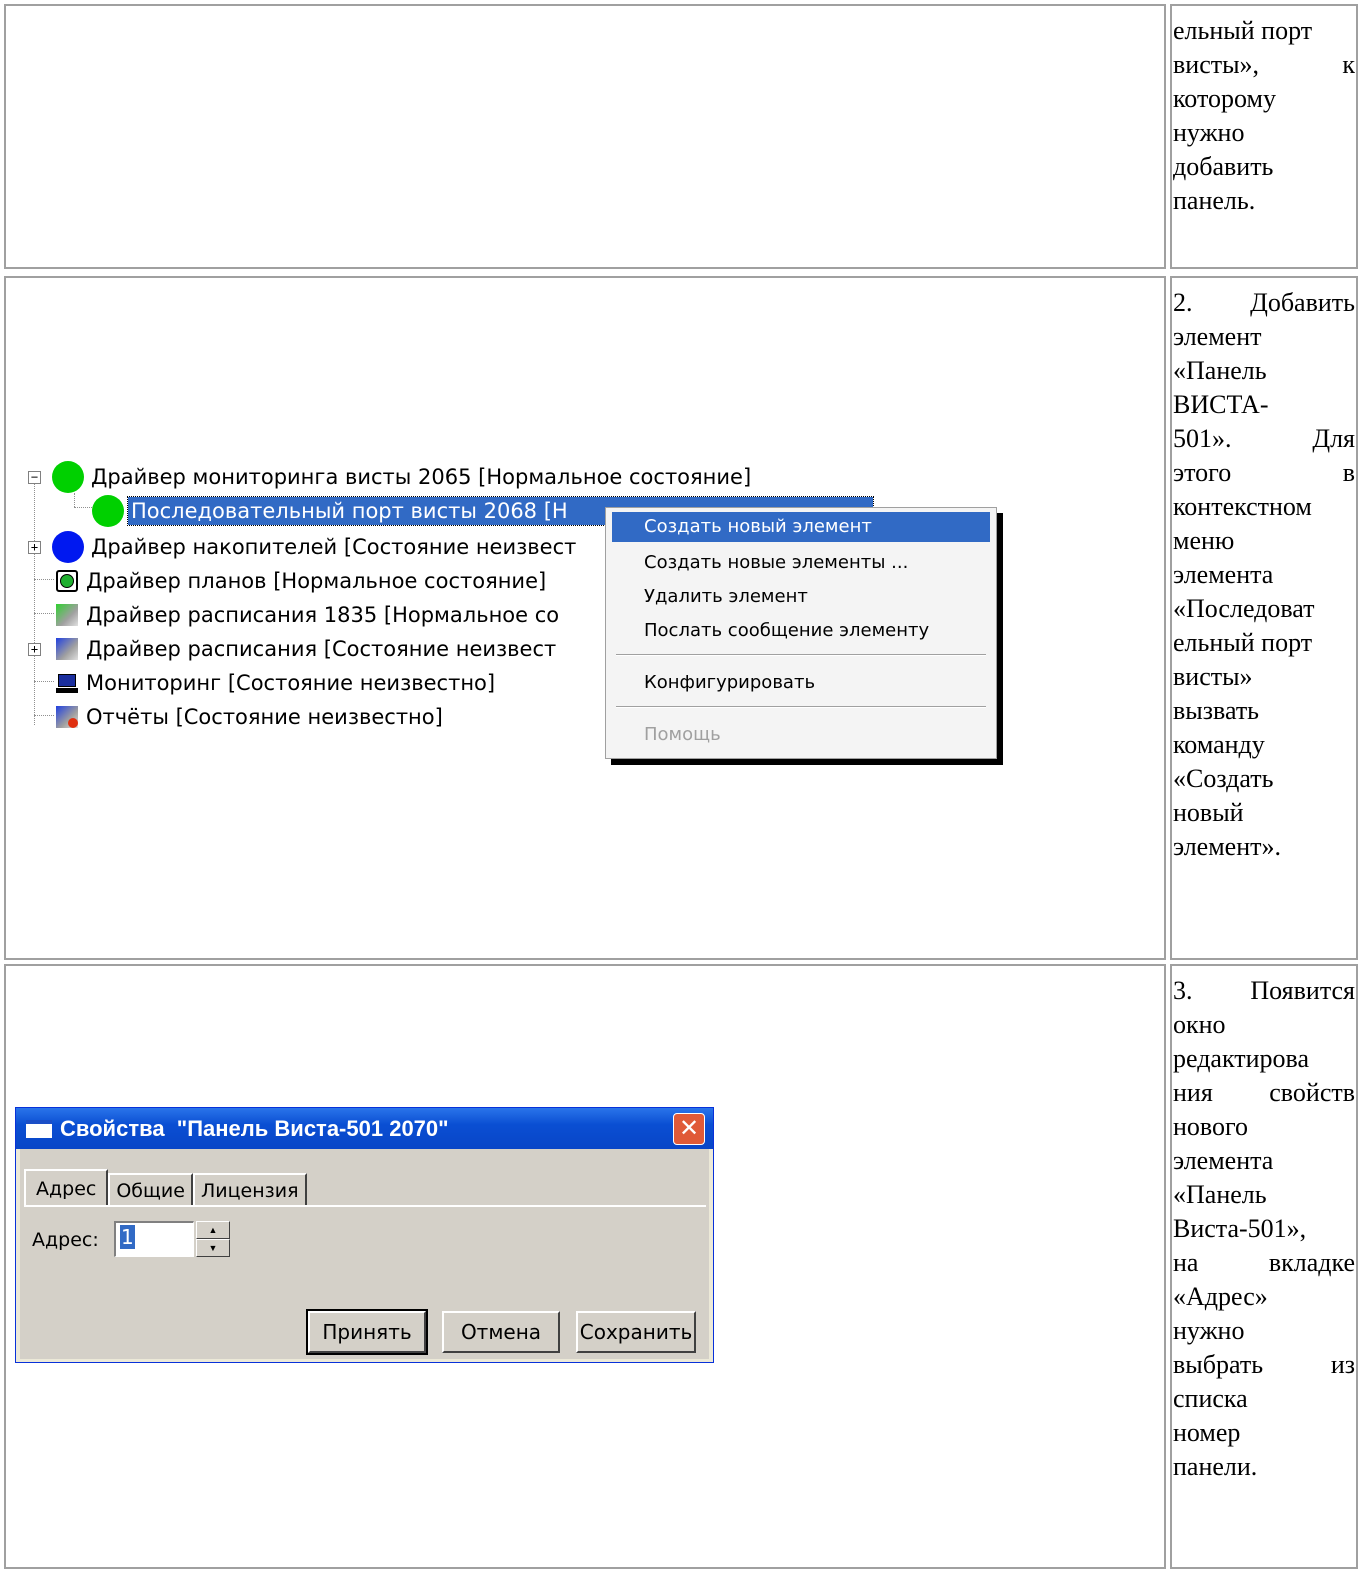 The image size is (1358, 1569). What do you see at coordinates (316, 581) in the screenshot?
I see `tree-item-label: Драйвер планов [Нормальное состояние]` at bounding box center [316, 581].